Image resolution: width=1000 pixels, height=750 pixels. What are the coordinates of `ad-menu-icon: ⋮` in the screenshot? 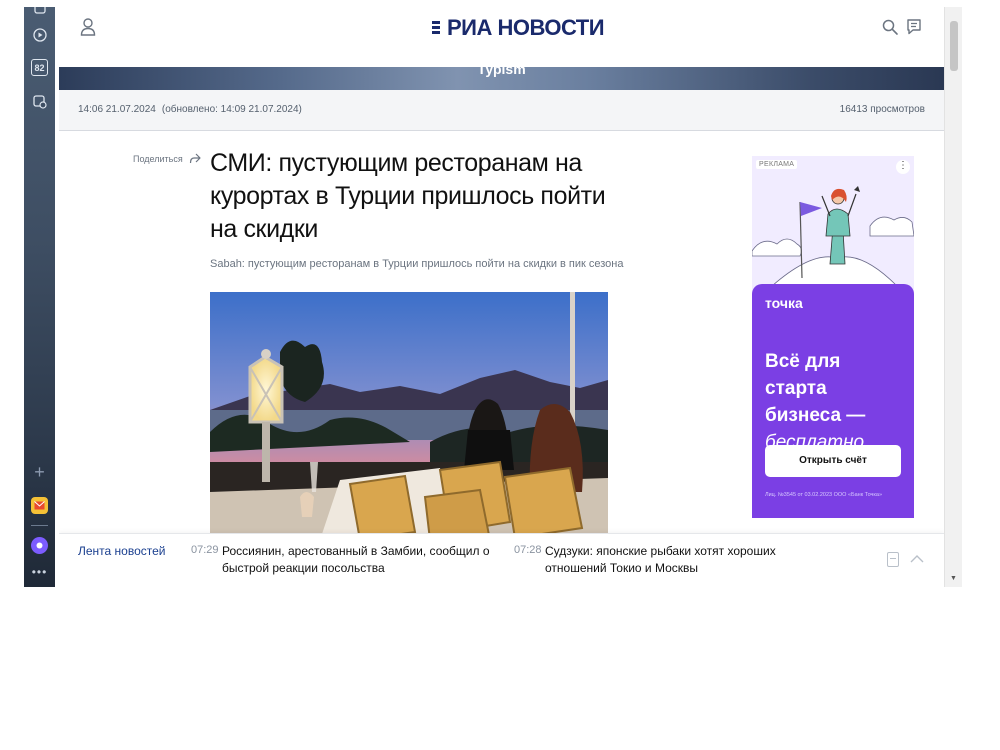 It's located at (903, 167).